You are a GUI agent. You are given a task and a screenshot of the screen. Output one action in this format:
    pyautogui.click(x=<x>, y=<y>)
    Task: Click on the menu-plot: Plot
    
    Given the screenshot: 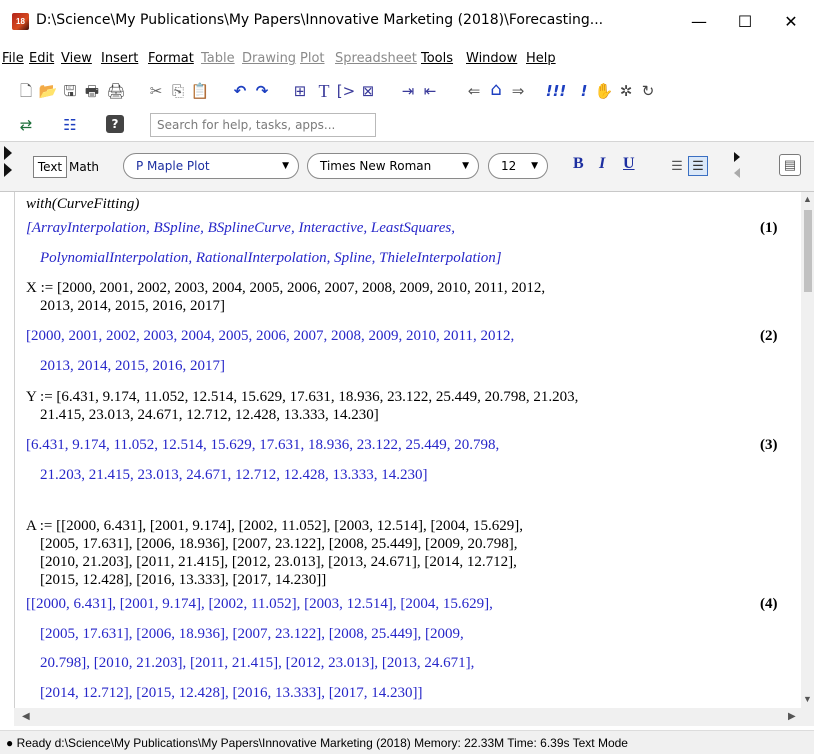 What is the action you would take?
    pyautogui.click(x=312, y=58)
    